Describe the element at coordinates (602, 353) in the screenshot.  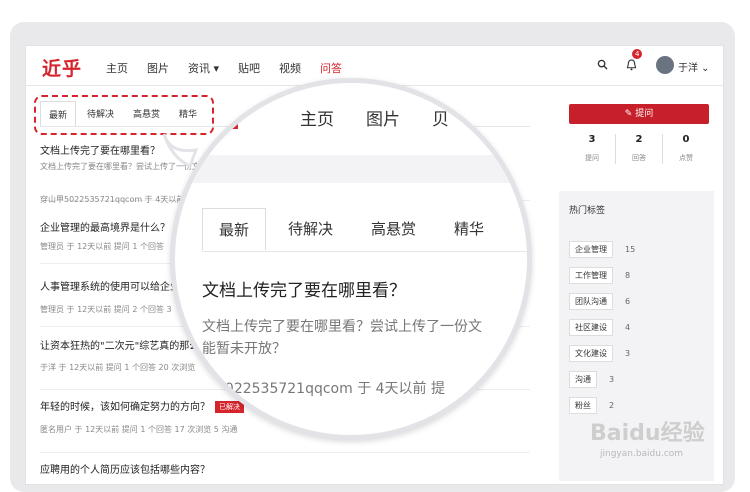
I see `tag-item: 文化建设 3` at that location.